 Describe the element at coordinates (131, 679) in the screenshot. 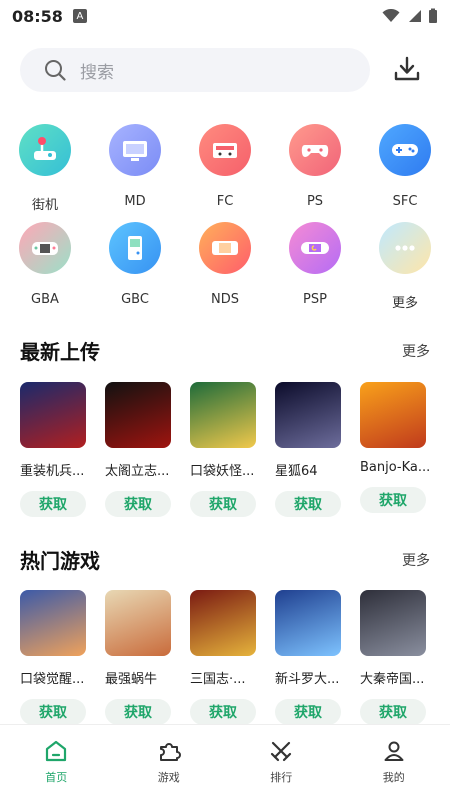

I see `game-name: 最强蜗牛` at that location.